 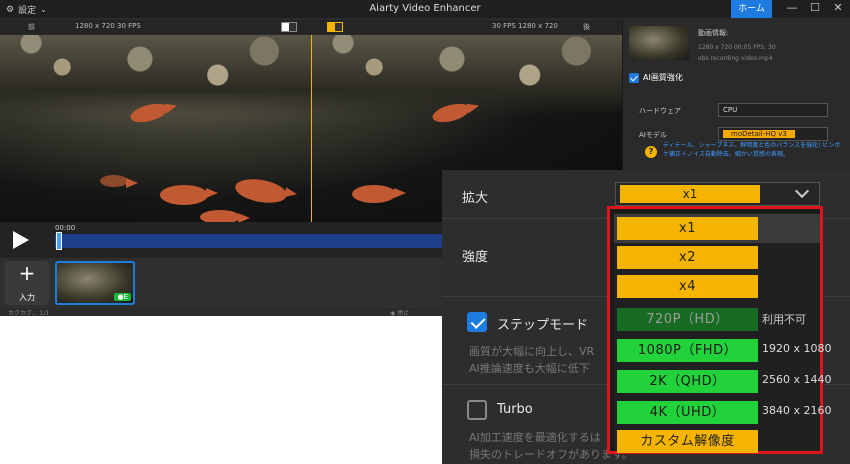 I want to click on chevron-down-icon: ⌄, so click(x=43, y=9).